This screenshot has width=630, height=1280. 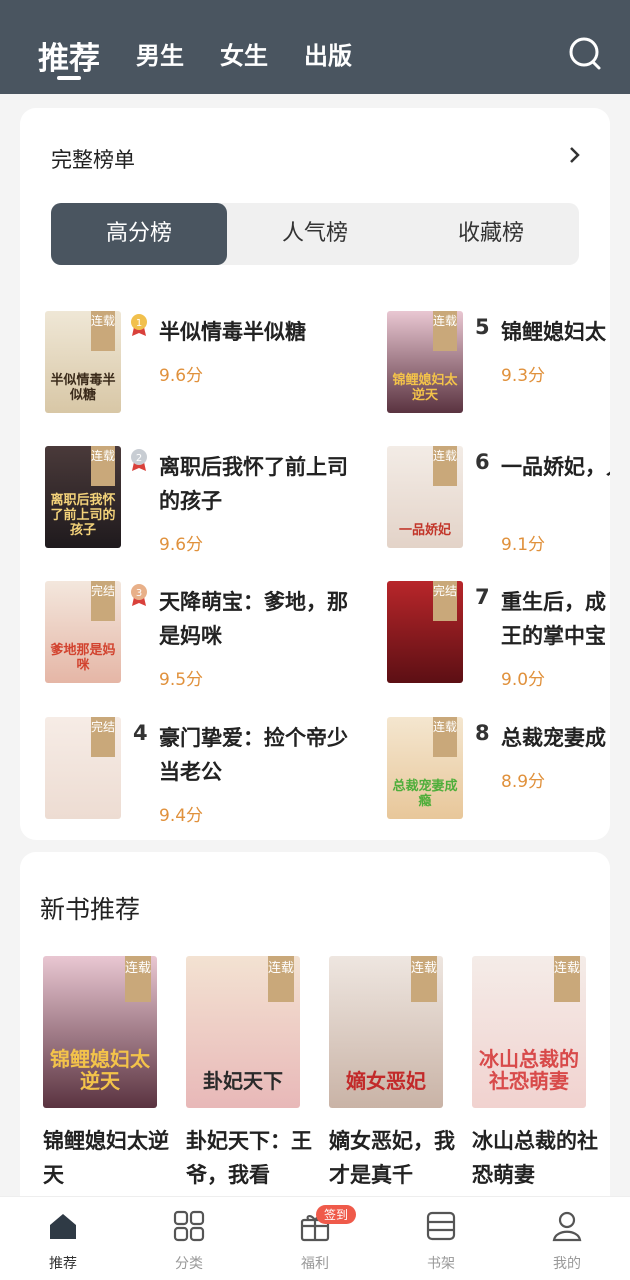 What do you see at coordinates (585, 53) in the screenshot?
I see `search-icon` at bounding box center [585, 53].